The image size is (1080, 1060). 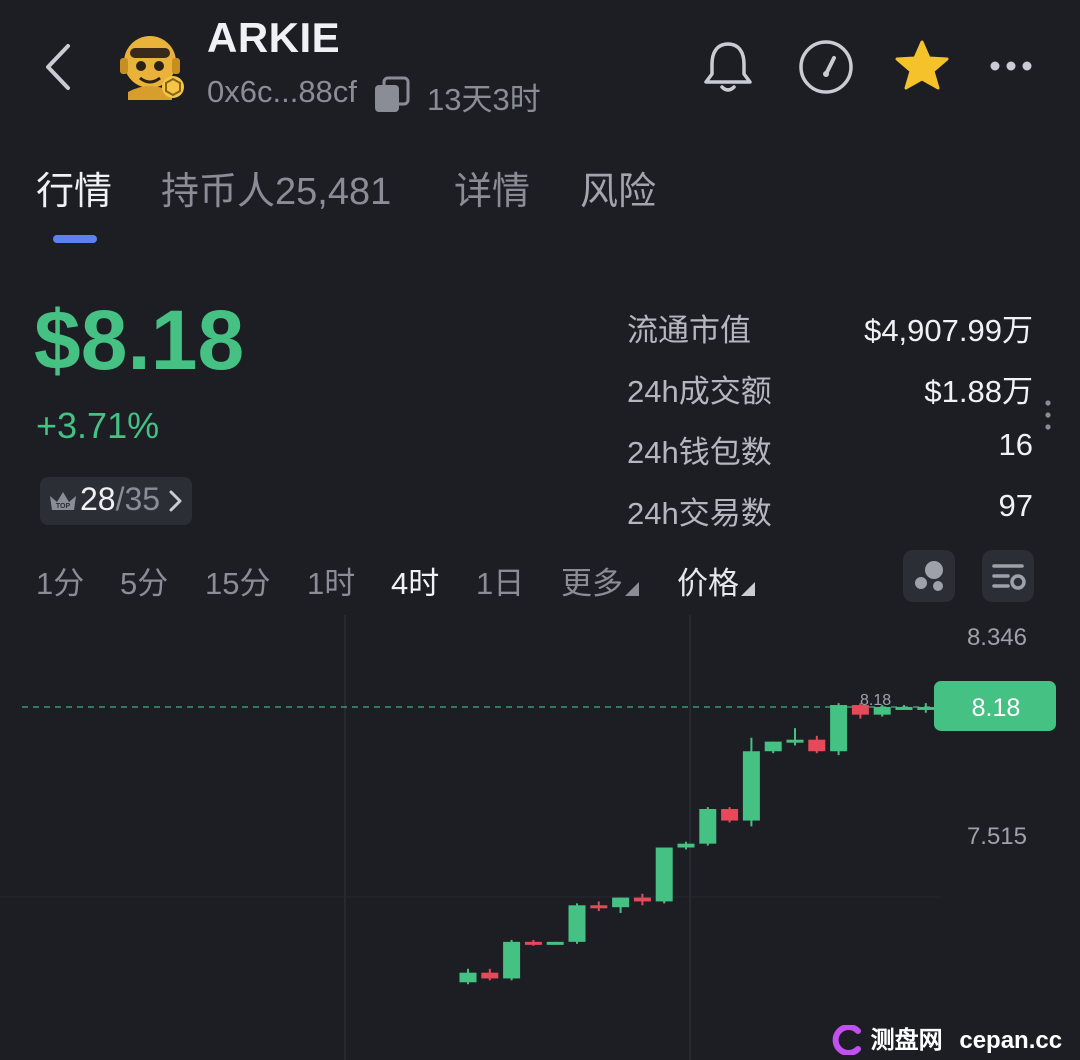 I want to click on interval-1m: 1分, so click(x=60, y=580).